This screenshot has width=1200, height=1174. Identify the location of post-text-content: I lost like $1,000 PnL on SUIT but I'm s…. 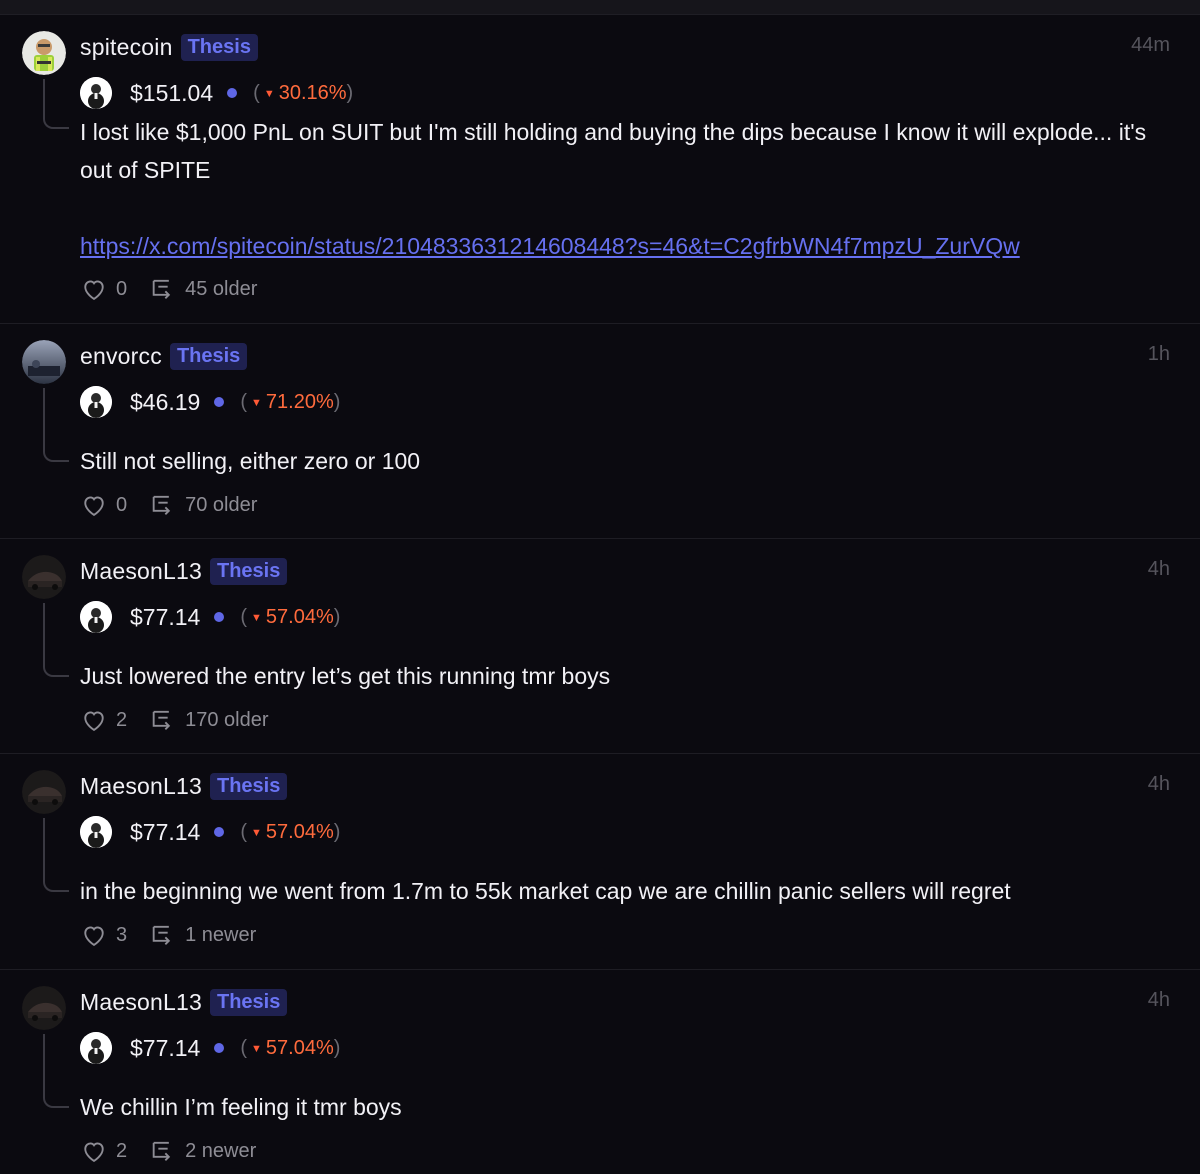
(613, 151).